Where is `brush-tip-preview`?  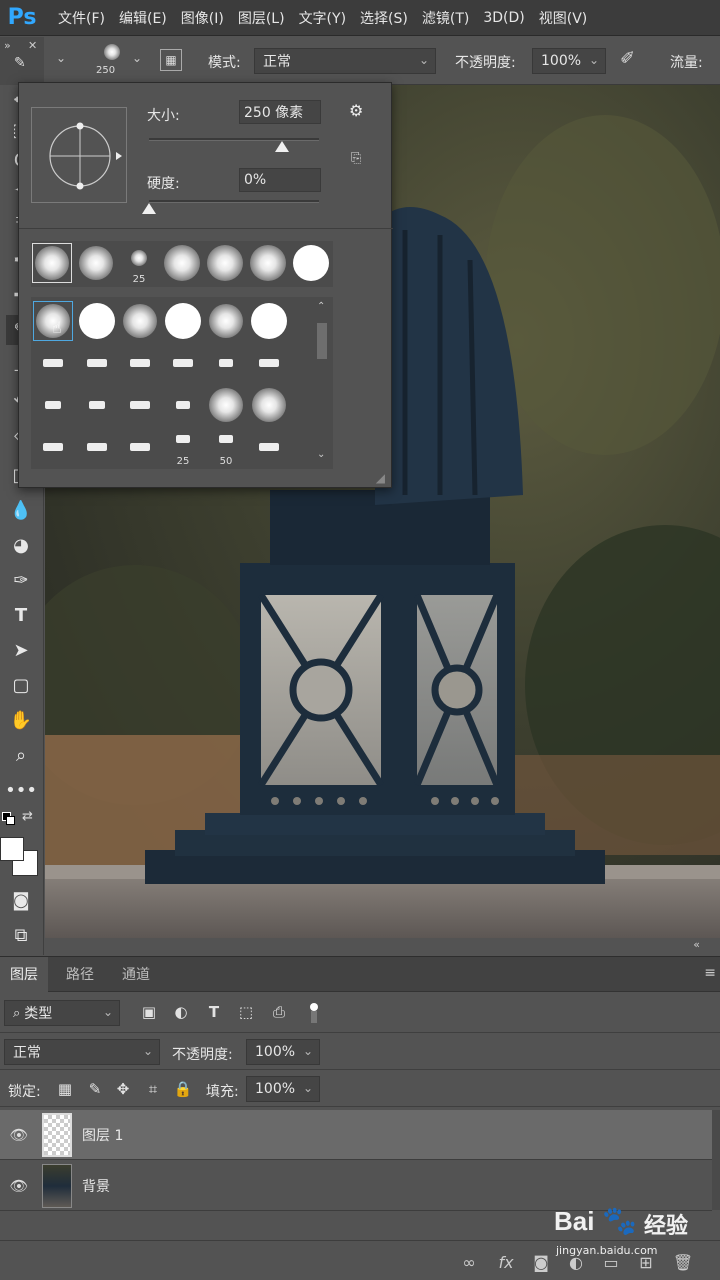 brush-tip-preview is located at coordinates (79, 155).